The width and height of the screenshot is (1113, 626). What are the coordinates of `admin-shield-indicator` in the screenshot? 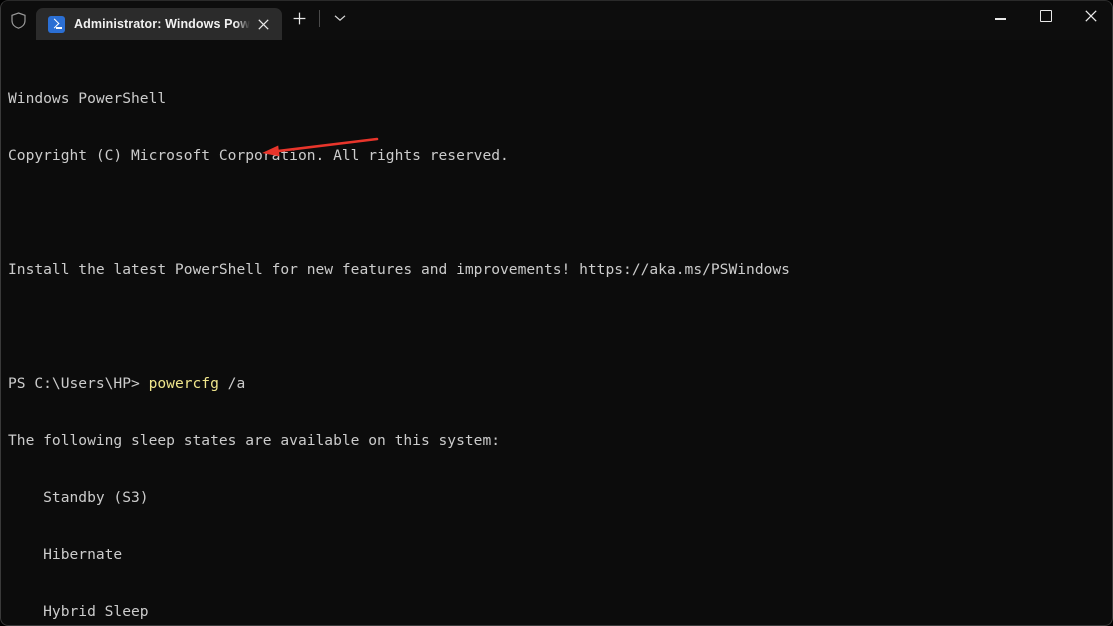 It's located at (18, 20).